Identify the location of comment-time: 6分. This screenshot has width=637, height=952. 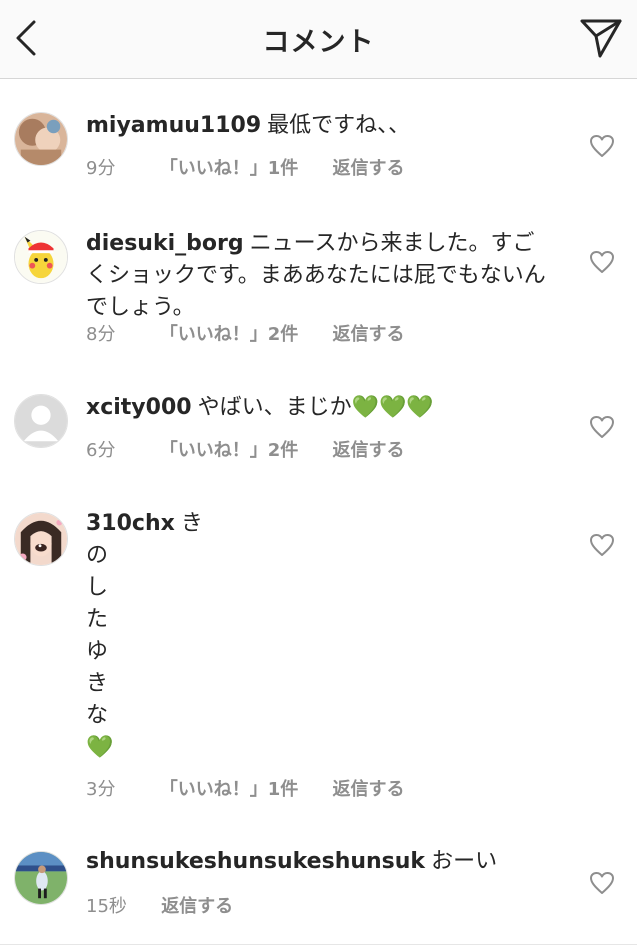
(101, 450).